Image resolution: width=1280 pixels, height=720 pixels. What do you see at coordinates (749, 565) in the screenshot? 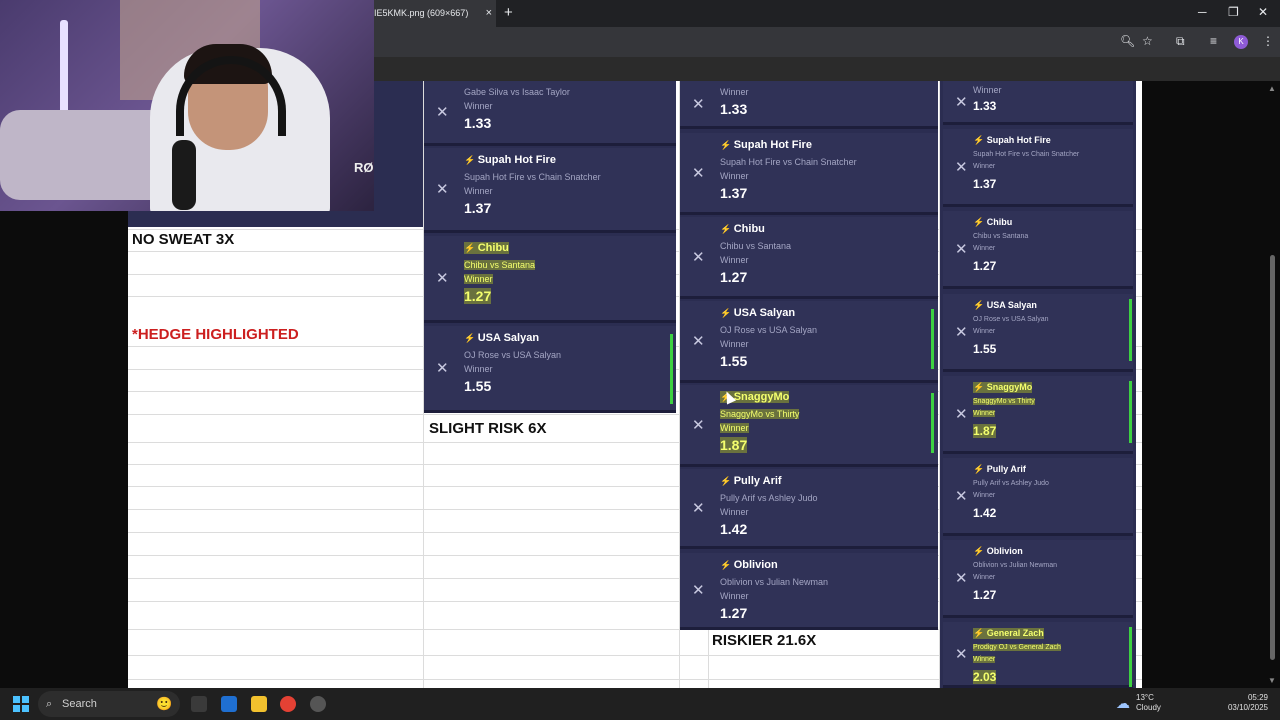
I see `bet-title: Oblivion` at bounding box center [749, 565].